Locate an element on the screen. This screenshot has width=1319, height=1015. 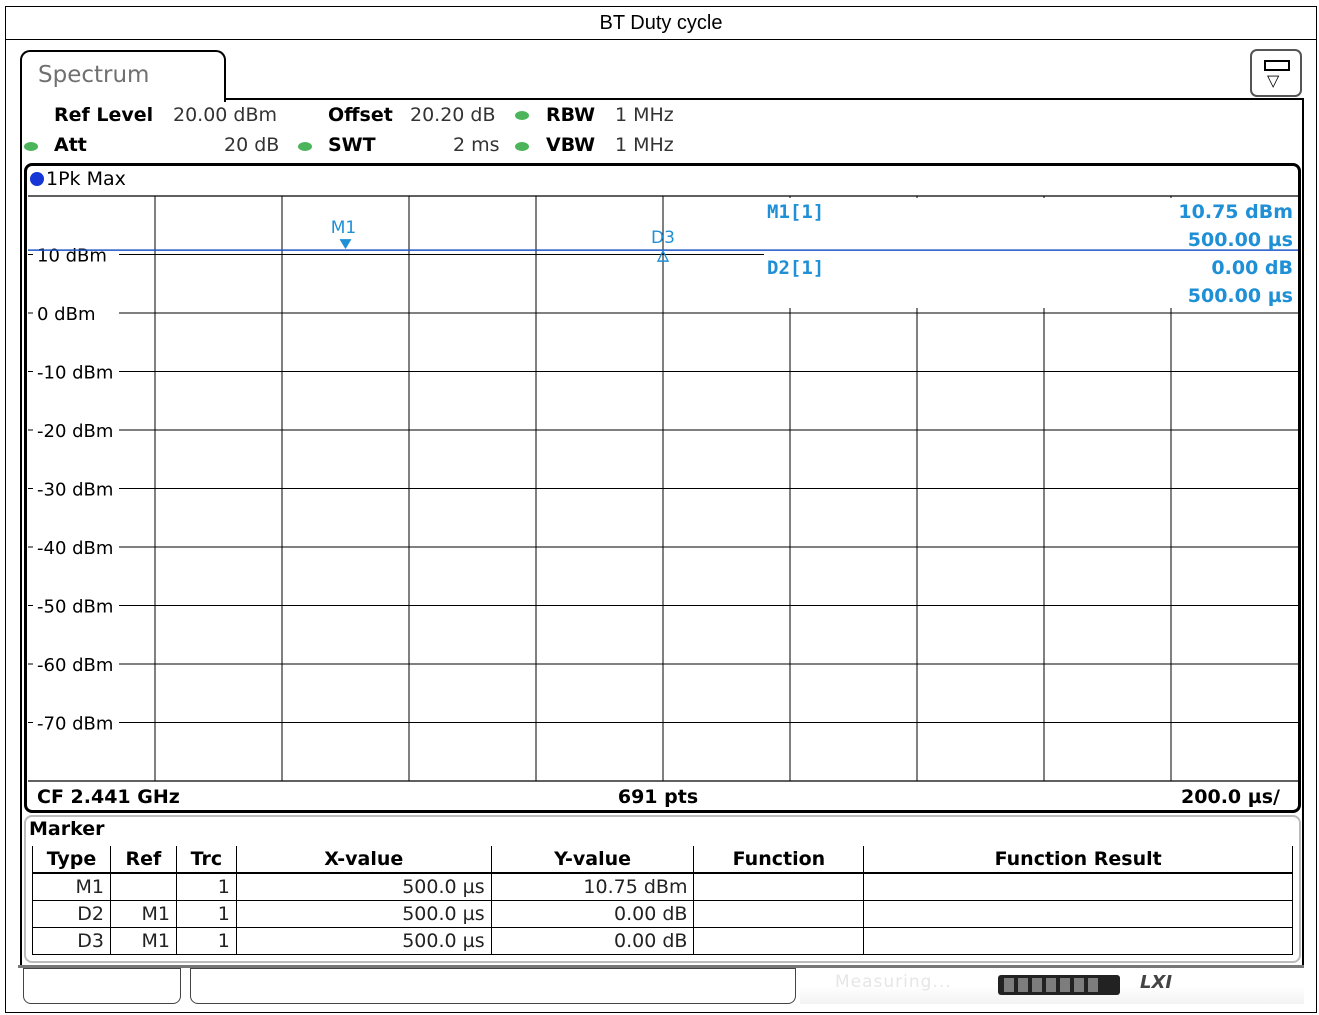
sweep-points: 691 pts is located at coordinates (658, 797).